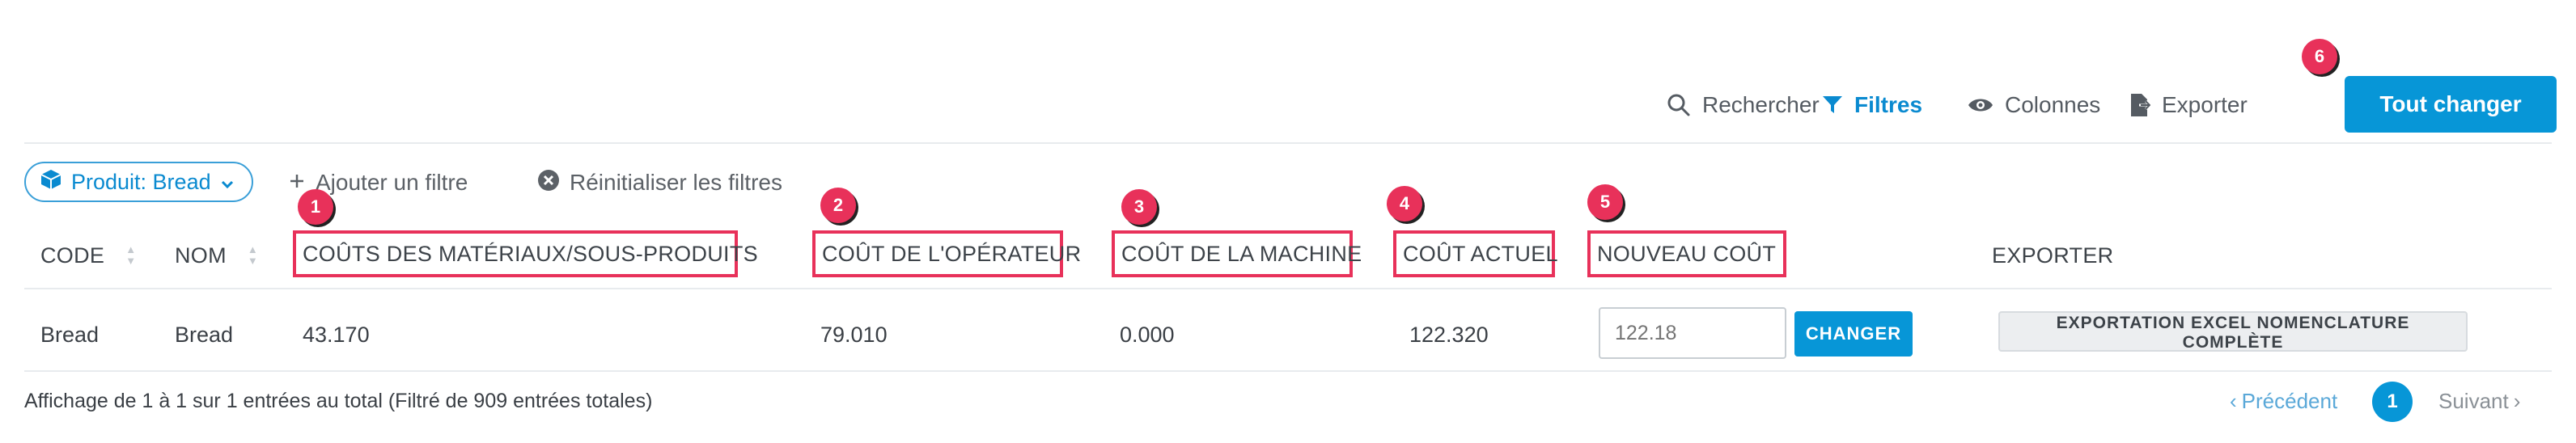 This screenshot has height=443, width=2576. Describe the element at coordinates (1832, 106) in the screenshot. I see `filter-icon` at that location.